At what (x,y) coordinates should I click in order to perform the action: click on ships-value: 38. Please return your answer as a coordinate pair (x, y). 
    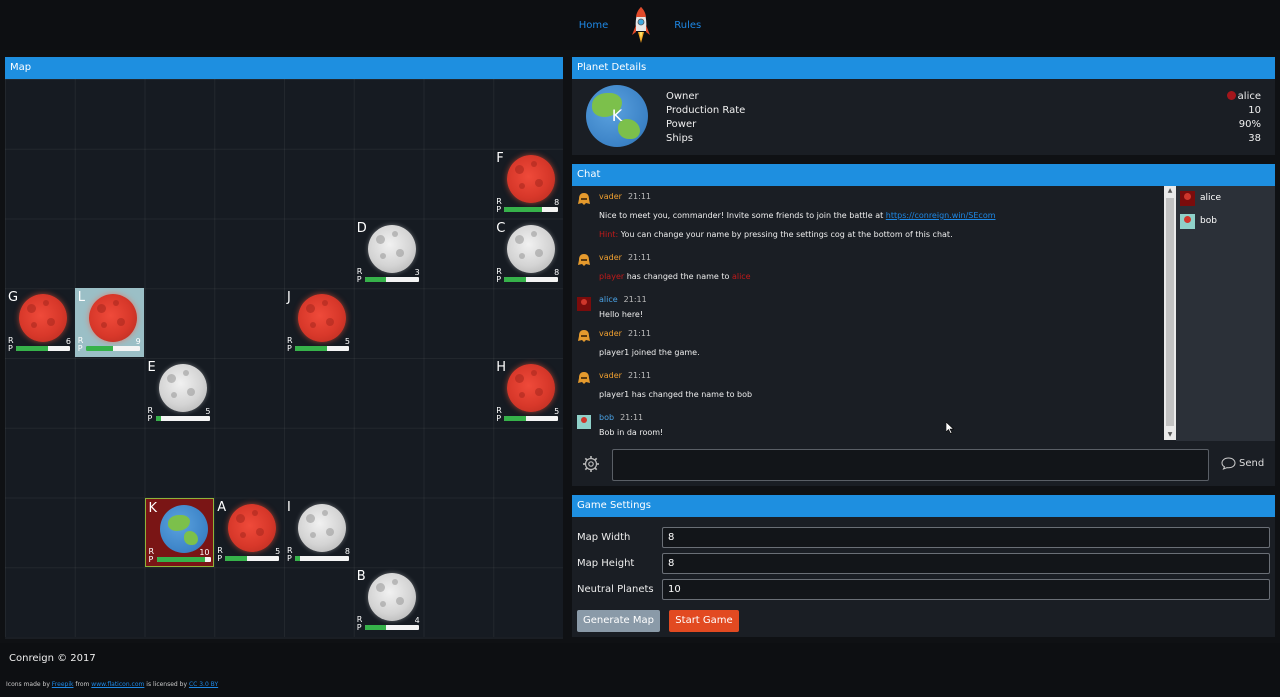
    Looking at the image, I should click on (1254, 138).